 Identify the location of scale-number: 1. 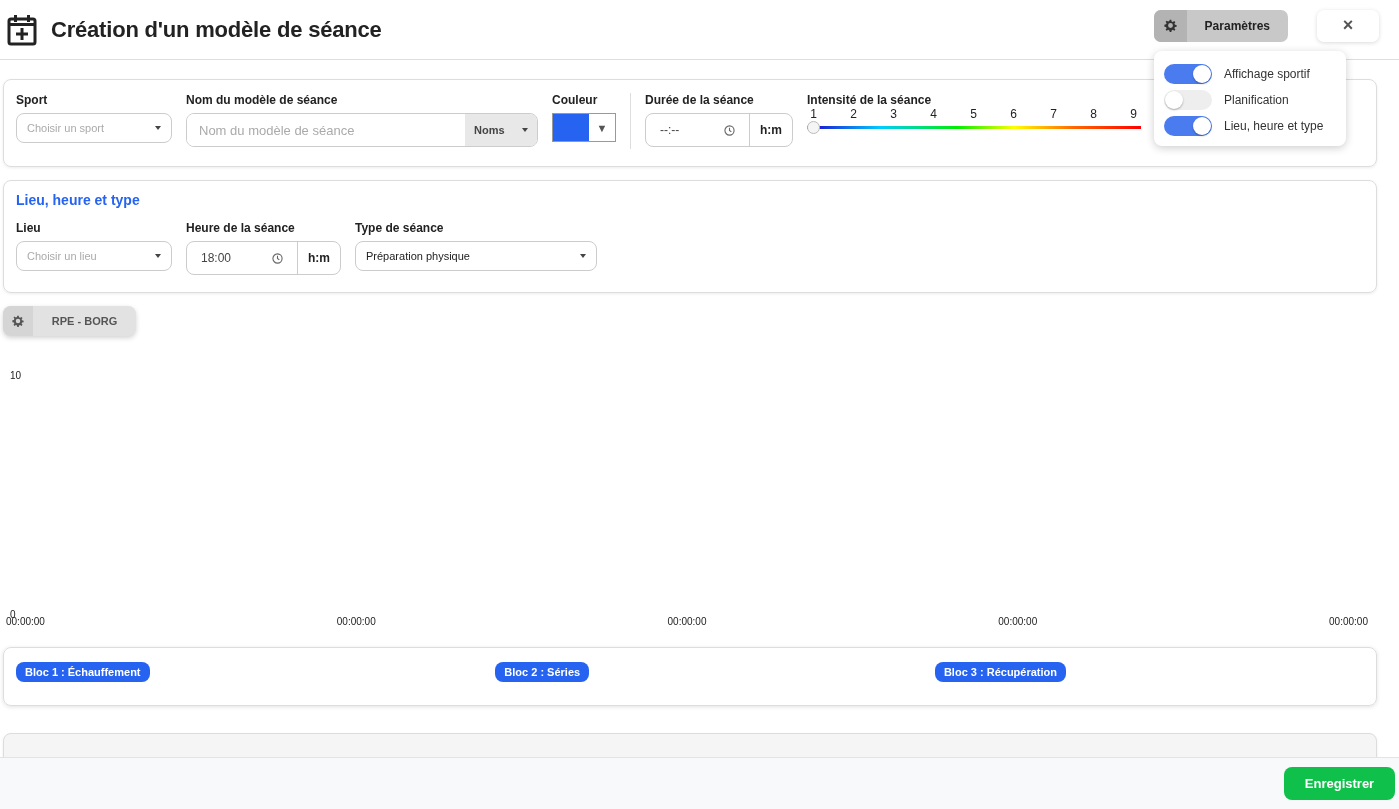
(813, 114).